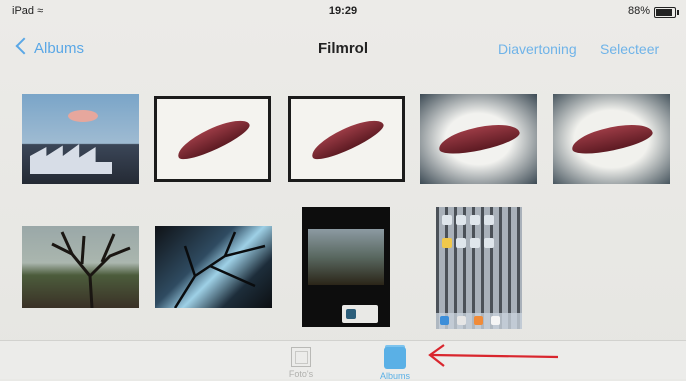 The height and width of the screenshot is (381, 686). Describe the element at coordinates (537, 49) in the screenshot. I see `slideshow-button: Diavertoning` at that location.